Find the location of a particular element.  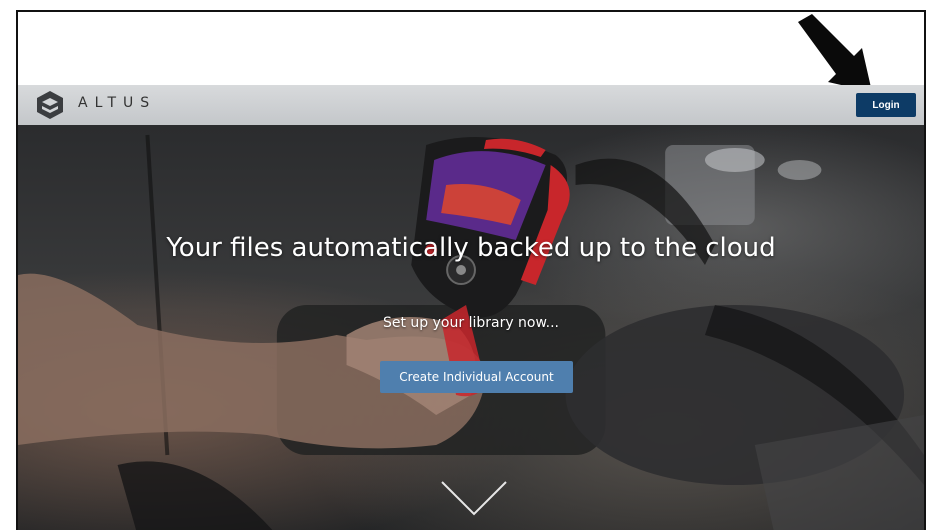

pointer-arrow-icon is located at coordinates (835, 53).